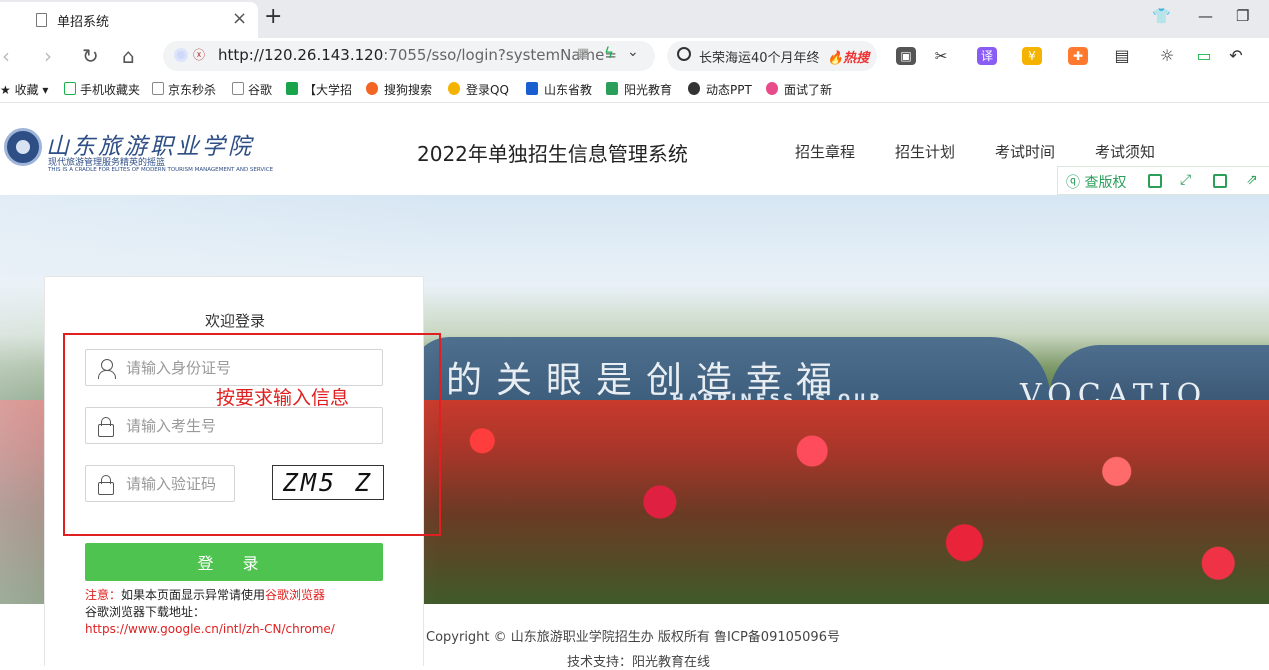 The width and height of the screenshot is (1269, 670). Describe the element at coordinates (684, 54) in the screenshot. I see `search-icon` at that location.